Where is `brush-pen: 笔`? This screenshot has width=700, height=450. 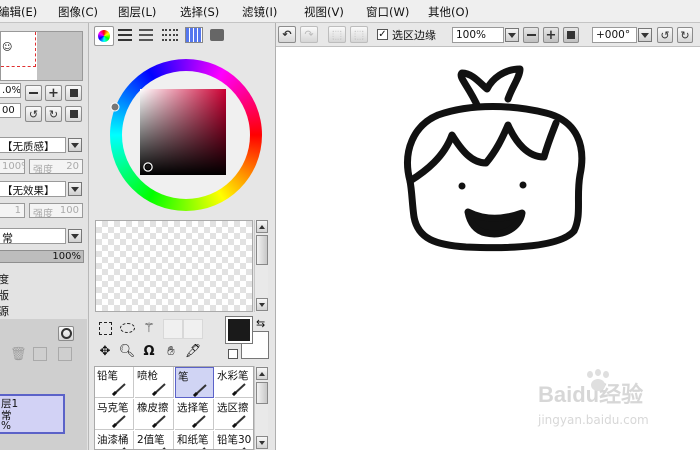
brush-pen: 笔 is located at coordinates (194, 382).